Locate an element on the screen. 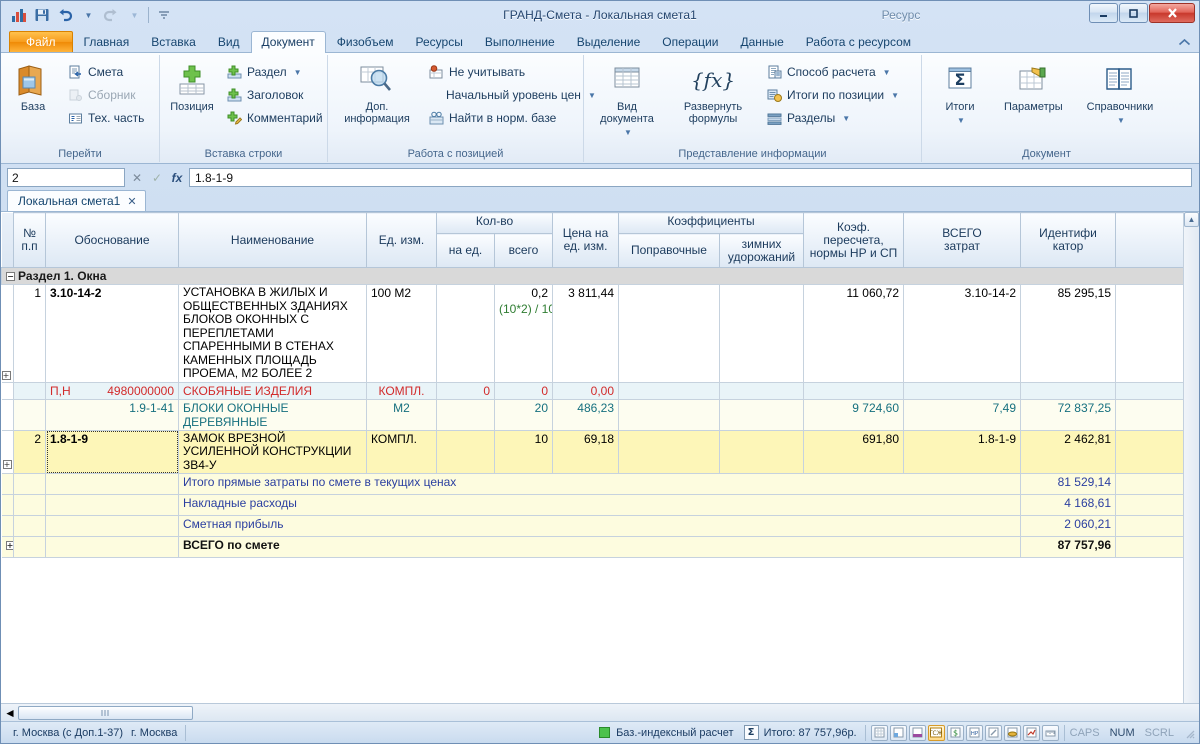  totals-value: 2 060,21 is located at coordinates (1068, 526).